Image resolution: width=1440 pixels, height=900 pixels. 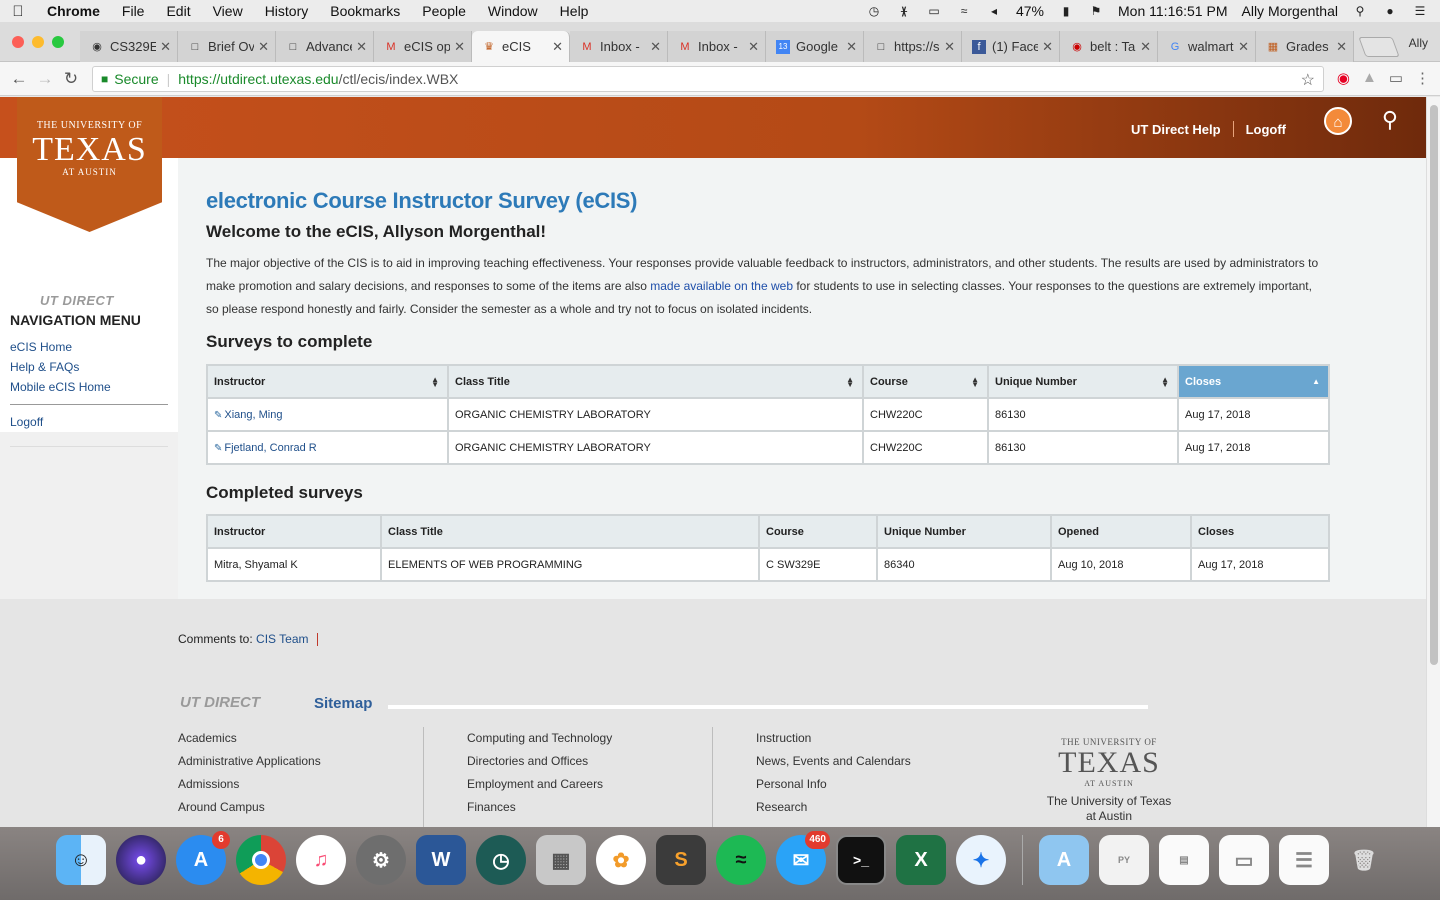 I want to click on tab-cs329e: ◉ CS329E ✕, so click(x=129, y=46).